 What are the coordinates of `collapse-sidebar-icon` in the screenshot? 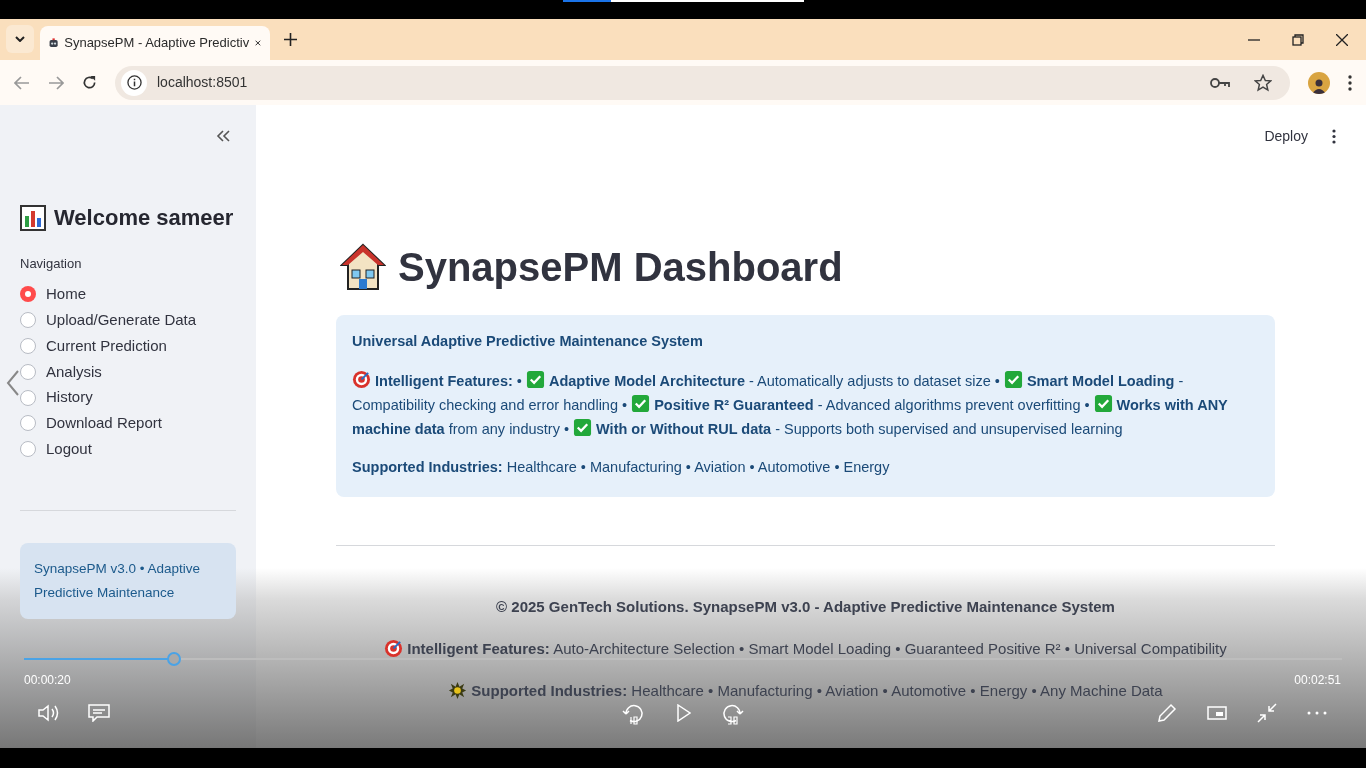 It's located at (223, 136).